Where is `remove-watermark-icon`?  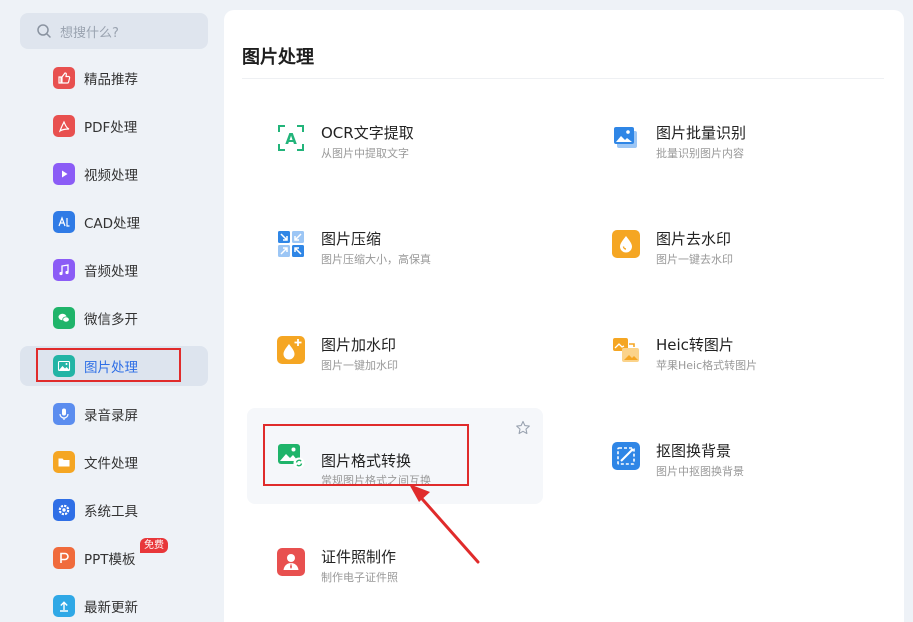
remove-watermark-icon is located at coordinates (626, 244).